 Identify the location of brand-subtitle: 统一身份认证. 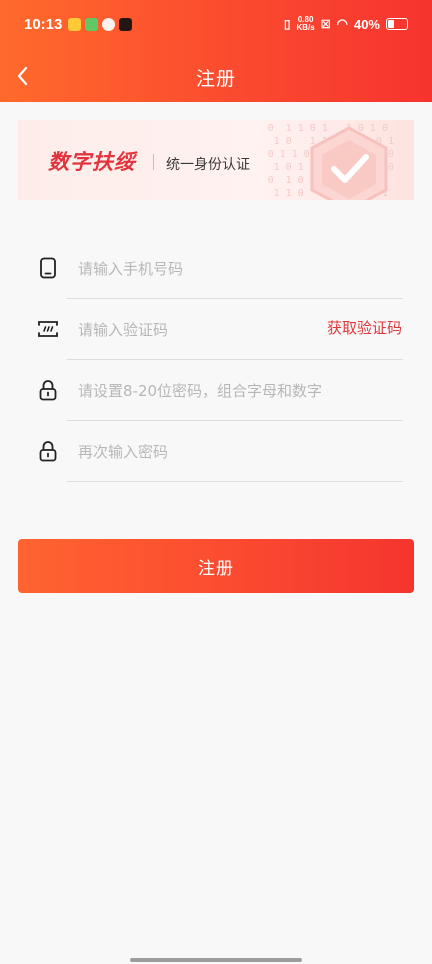
(208, 165).